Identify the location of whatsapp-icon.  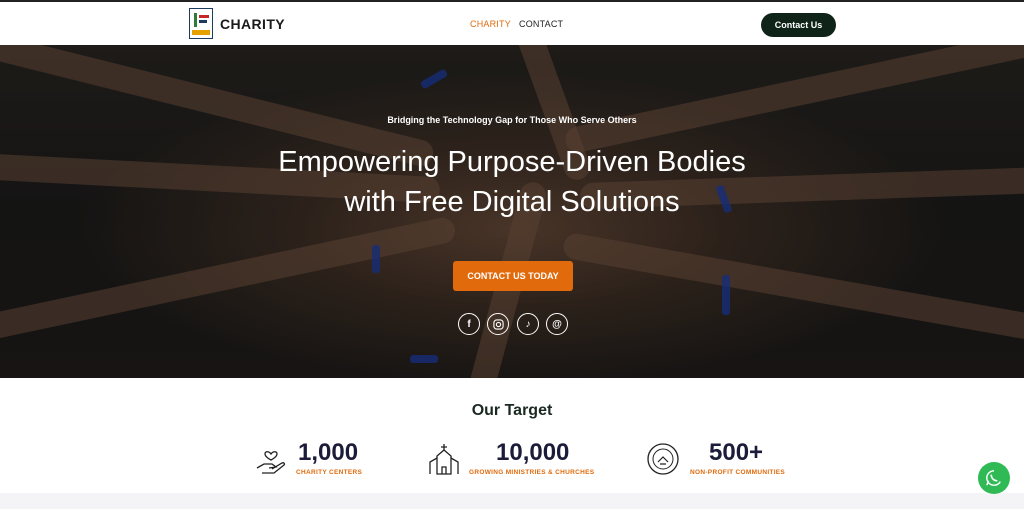
(993, 478).